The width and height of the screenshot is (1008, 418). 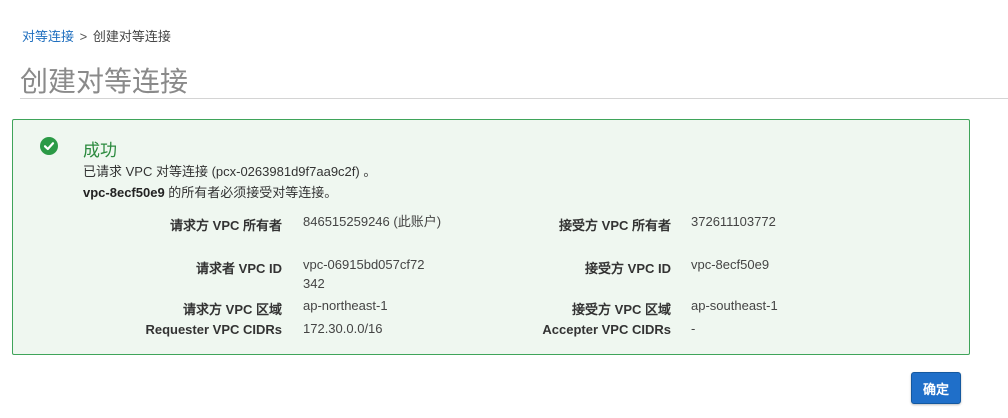 What do you see at coordinates (733, 221) in the screenshot?
I see `accepter-owner-value: 372611103772` at bounding box center [733, 221].